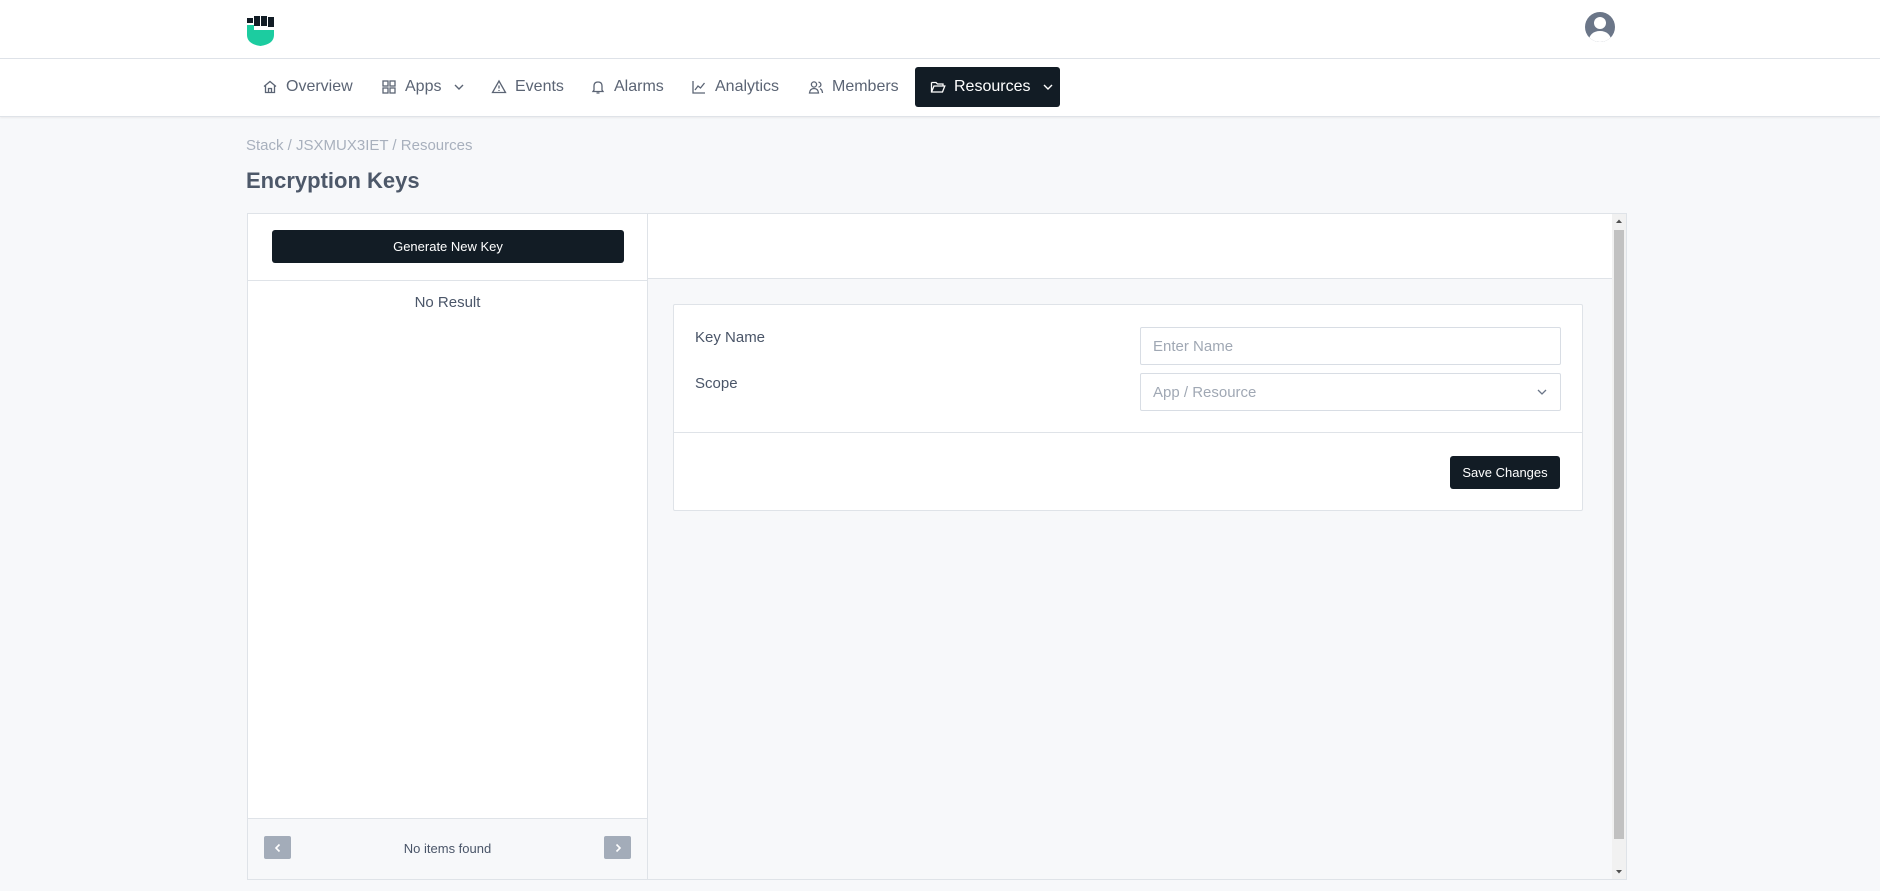 The height and width of the screenshot is (891, 1880). Describe the element at coordinates (1619, 534) in the screenshot. I see `scroll-thumb` at that location.